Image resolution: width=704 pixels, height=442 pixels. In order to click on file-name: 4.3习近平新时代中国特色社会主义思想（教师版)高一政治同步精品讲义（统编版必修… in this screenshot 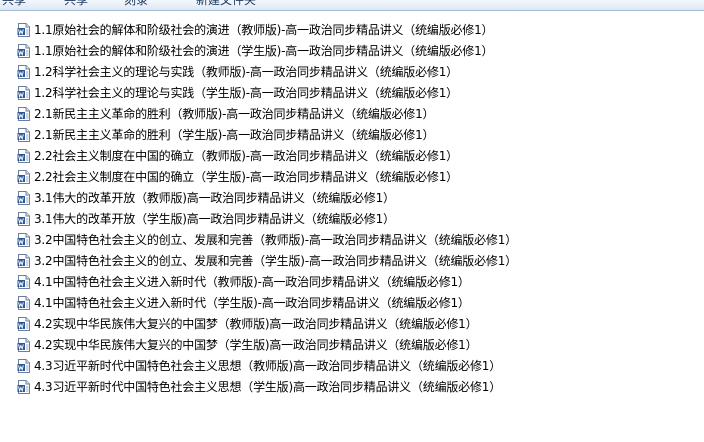, I will do `click(268, 365)`.